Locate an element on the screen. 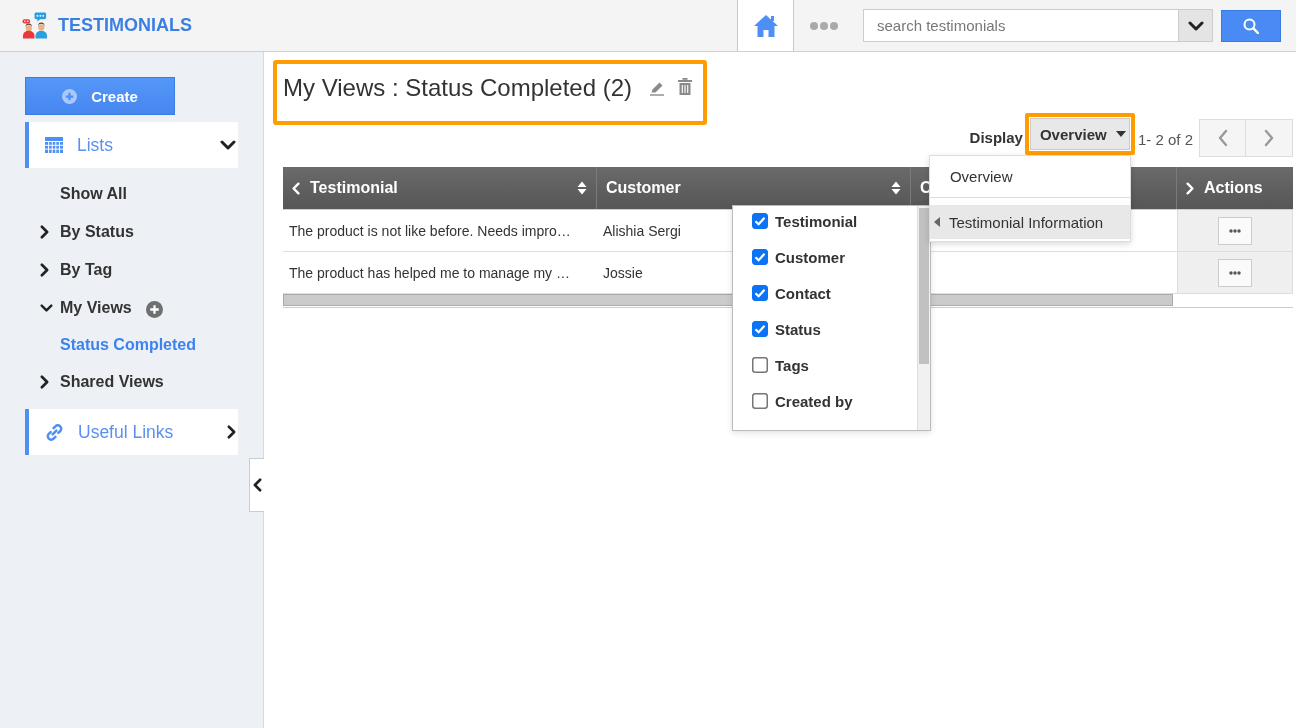 This screenshot has width=1296, height=728. search-field: search testimonials is located at coordinates (1020, 25).